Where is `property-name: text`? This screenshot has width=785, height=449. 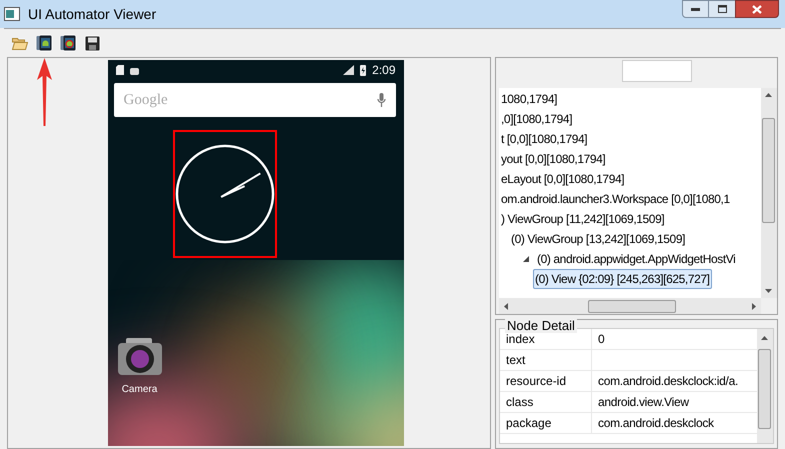 property-name: text is located at coordinates (516, 360).